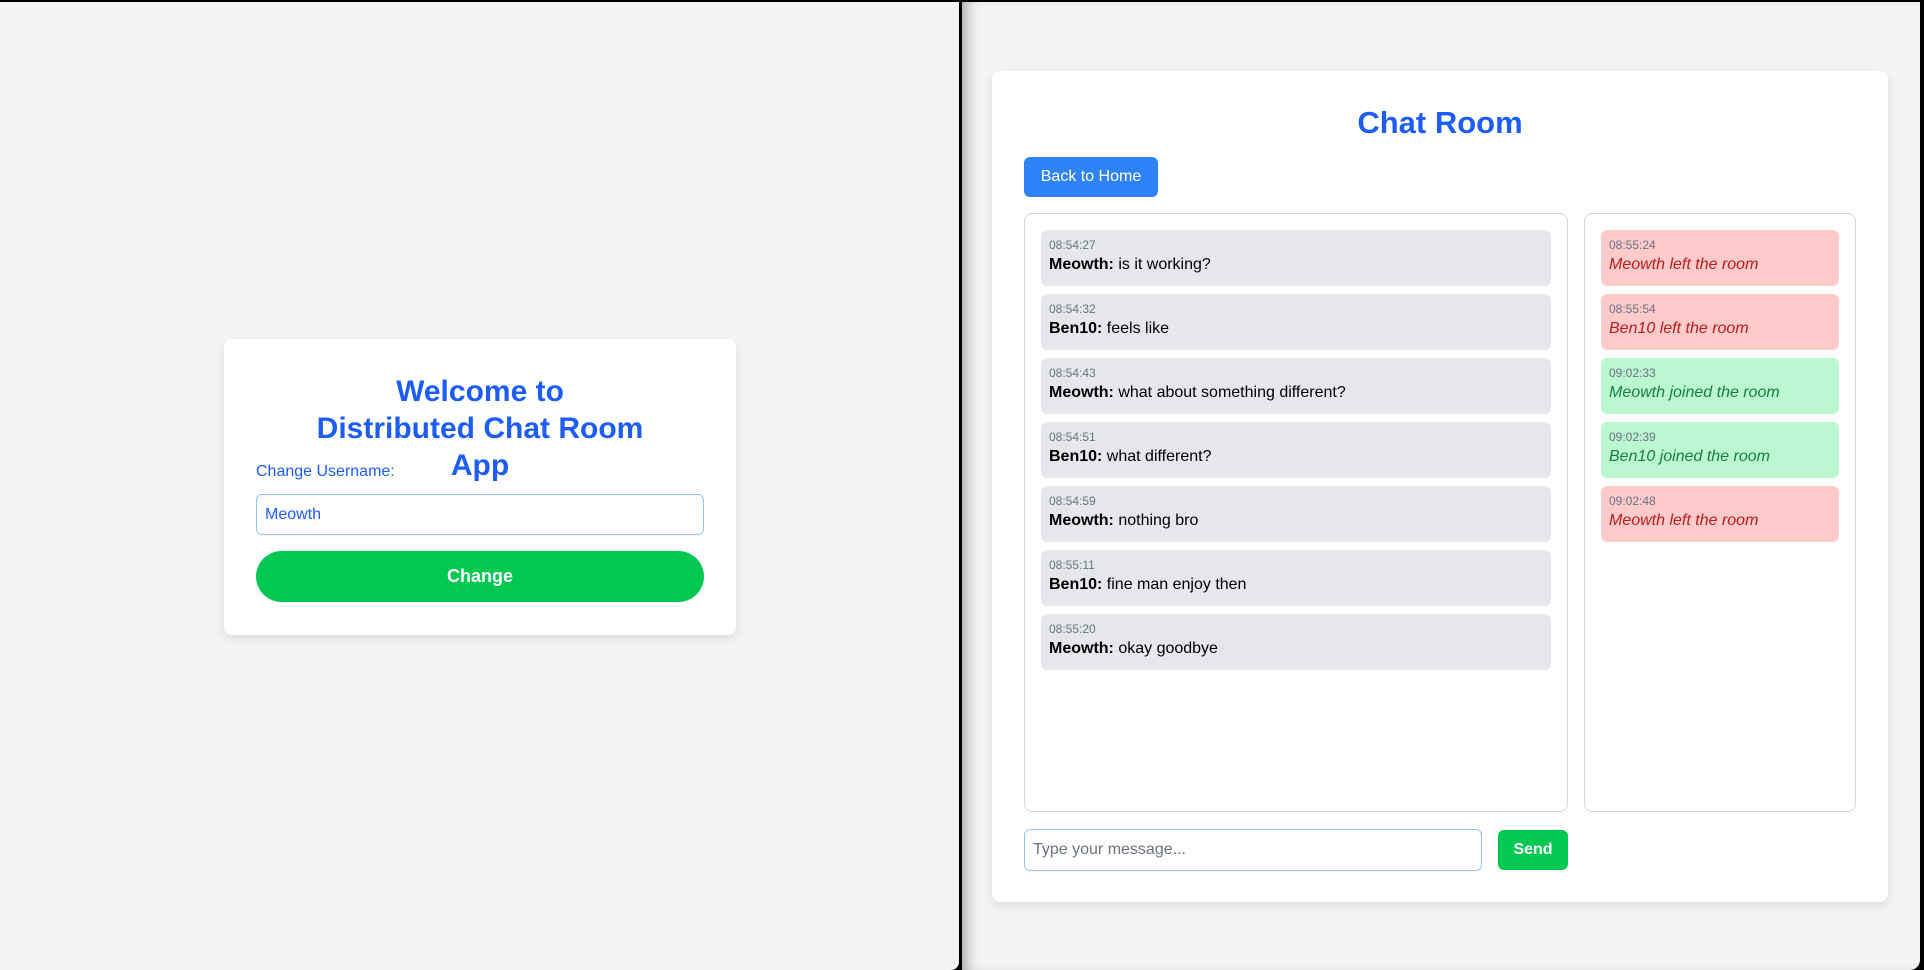 The height and width of the screenshot is (970, 1924). I want to click on message-text: fine man enjoy then, so click(1174, 584).